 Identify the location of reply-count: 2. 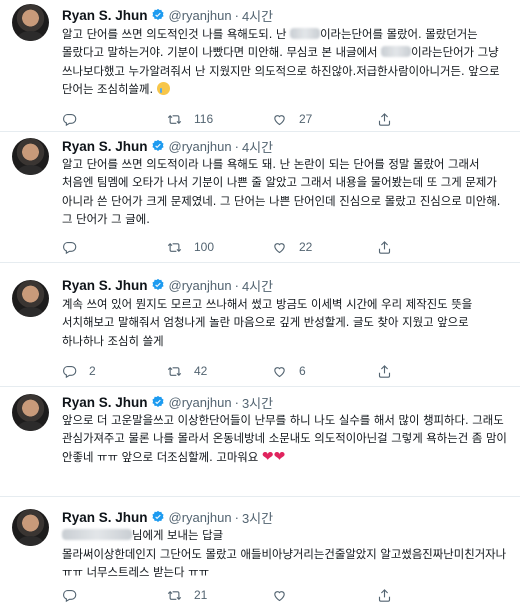
(92, 371).